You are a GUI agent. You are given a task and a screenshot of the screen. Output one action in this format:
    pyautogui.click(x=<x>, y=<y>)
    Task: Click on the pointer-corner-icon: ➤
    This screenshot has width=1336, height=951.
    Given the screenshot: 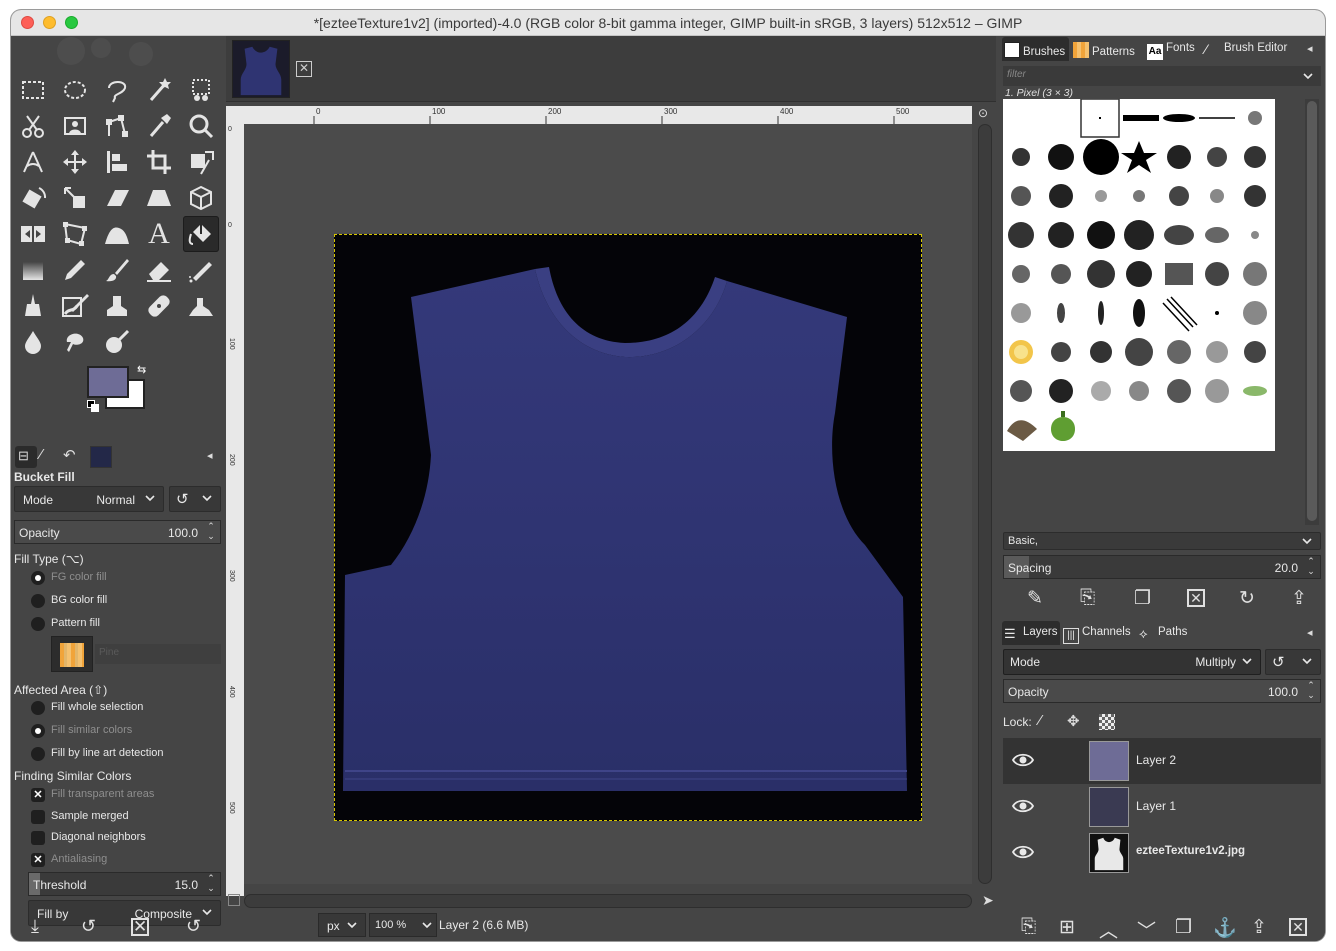 What is the action you would take?
    pyautogui.click(x=988, y=900)
    